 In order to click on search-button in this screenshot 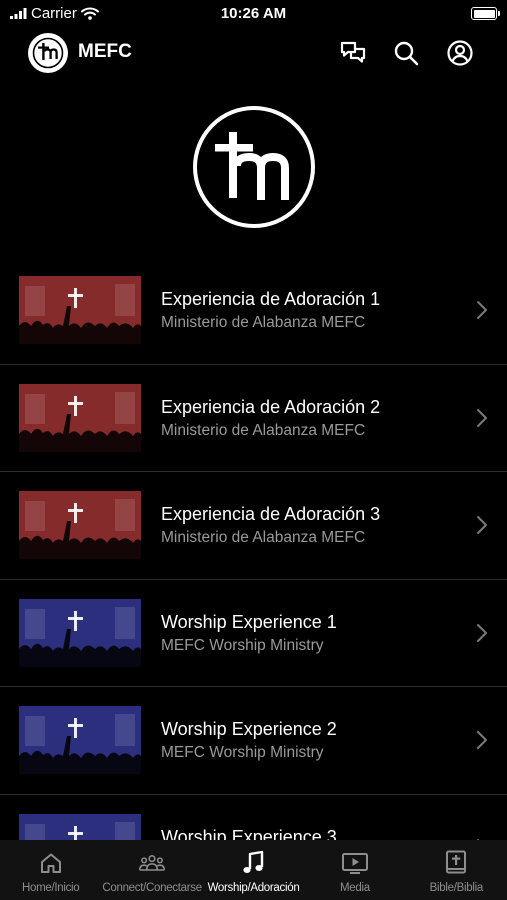, I will do `click(406, 53)`.